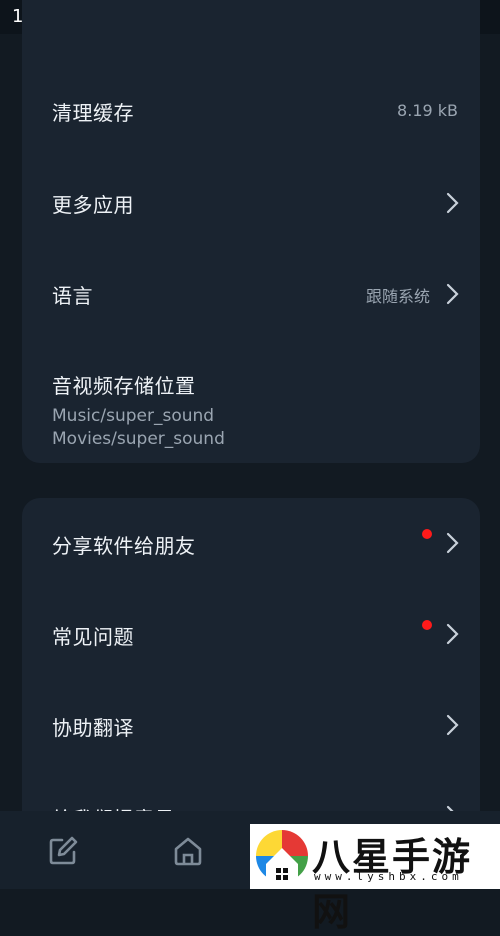 The image size is (500, 936). What do you see at coordinates (93, 113) in the screenshot?
I see `clear-cache-label: 清理缓存` at bounding box center [93, 113].